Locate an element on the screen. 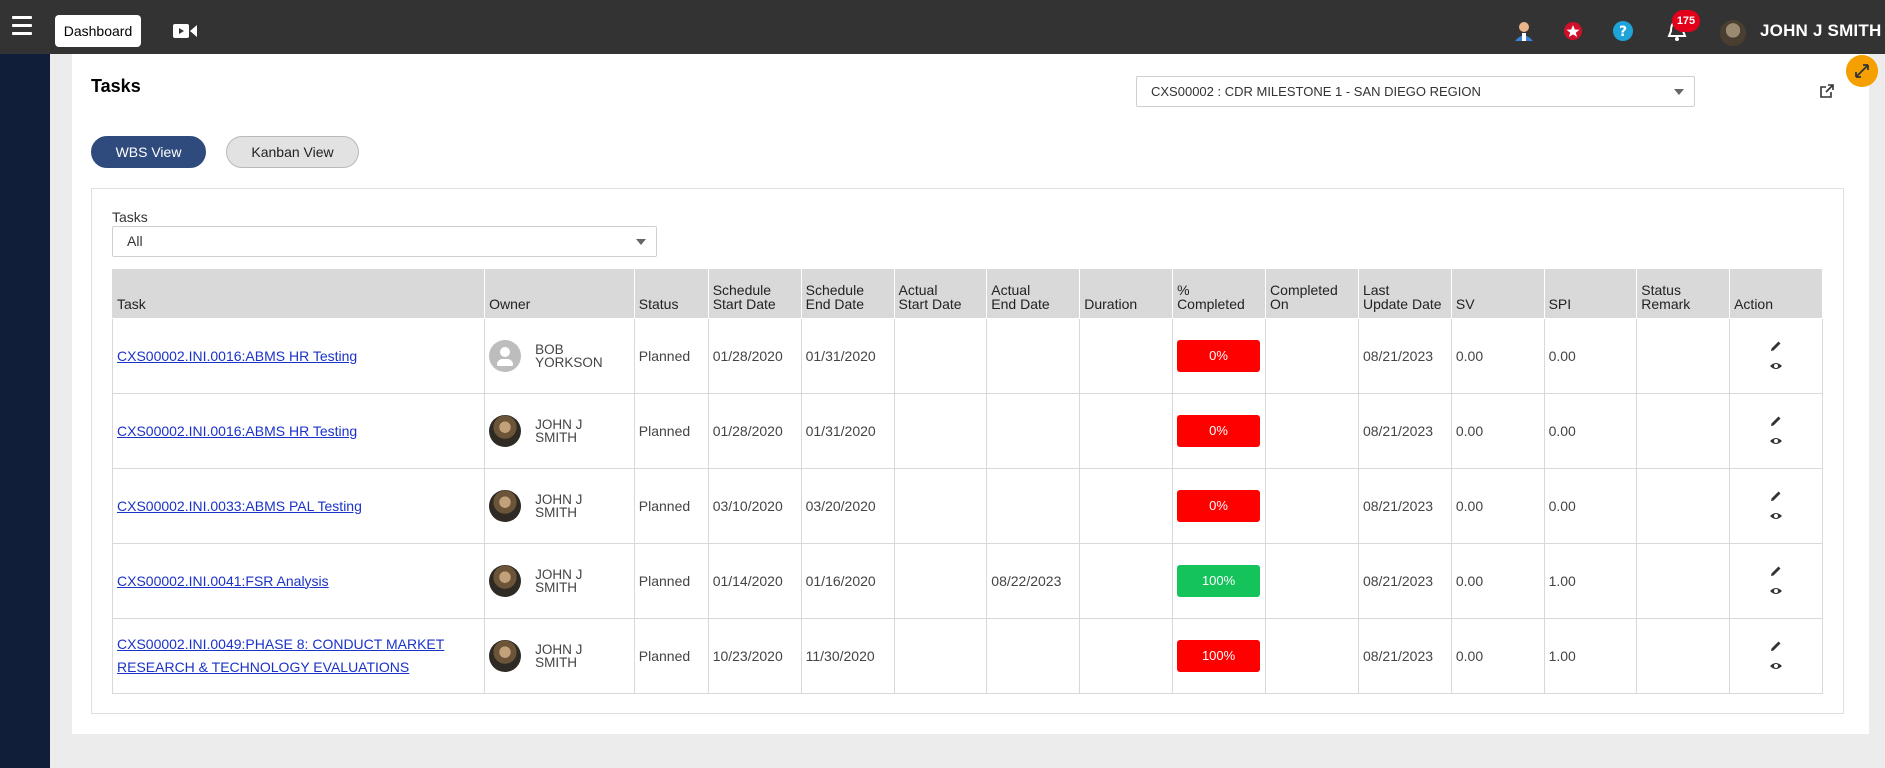 The height and width of the screenshot is (768, 1885). chevron-down-icon is located at coordinates (641, 242).